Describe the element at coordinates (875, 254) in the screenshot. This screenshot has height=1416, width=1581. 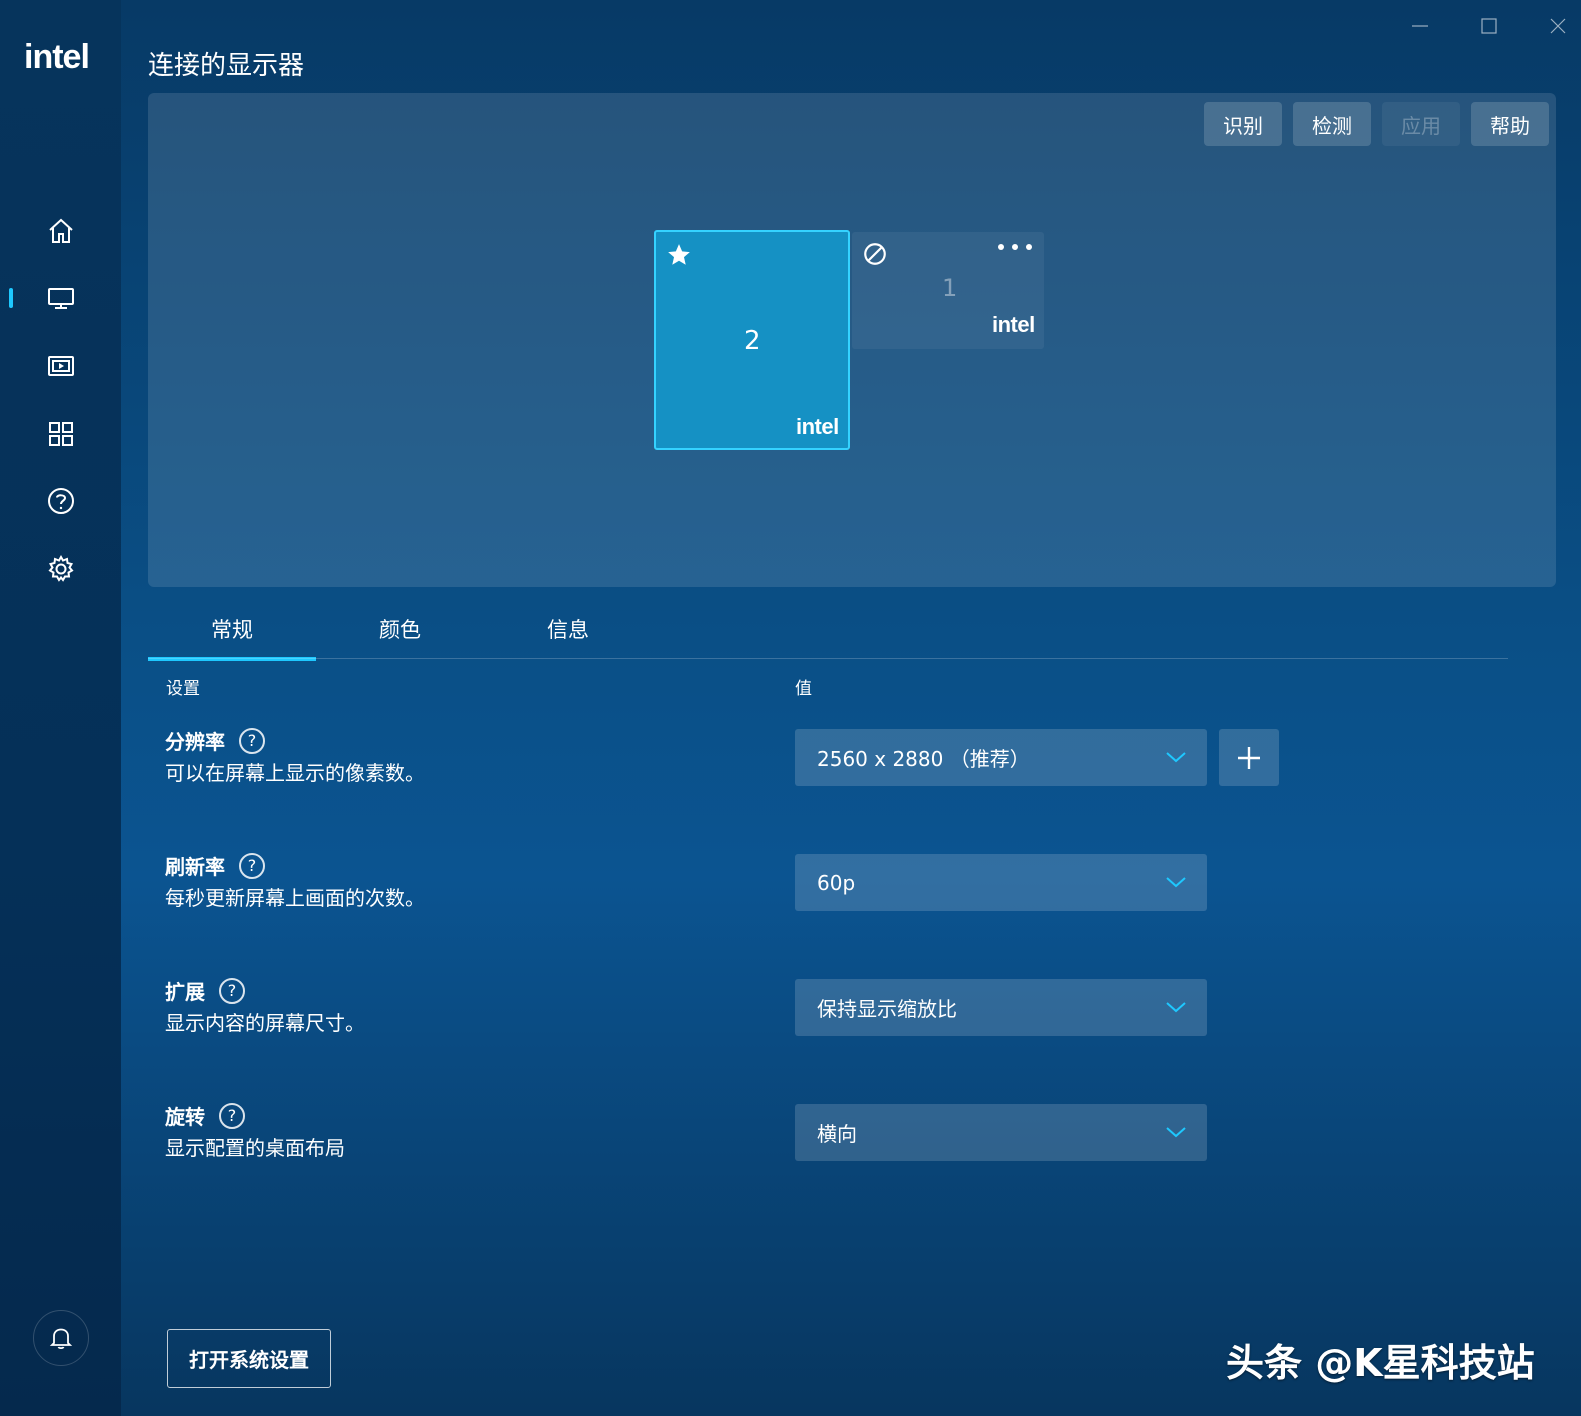
I see `disabled-icon` at that location.